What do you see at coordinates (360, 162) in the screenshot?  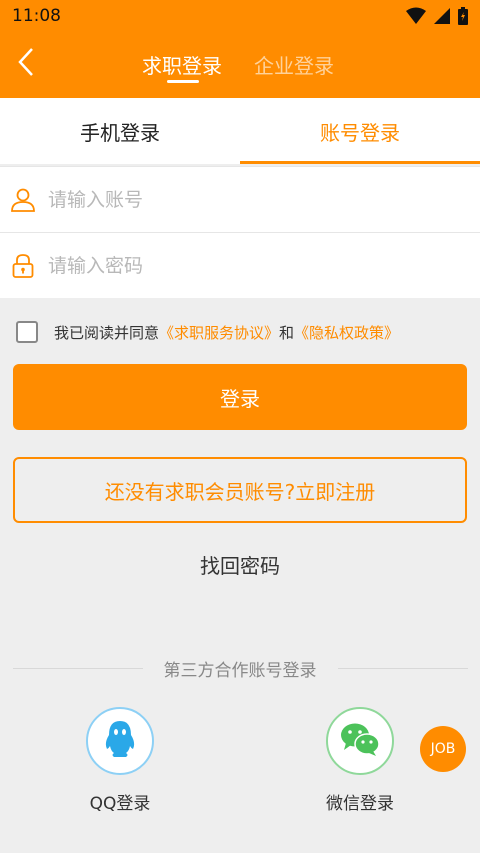 I see `login-tab-indicator` at bounding box center [360, 162].